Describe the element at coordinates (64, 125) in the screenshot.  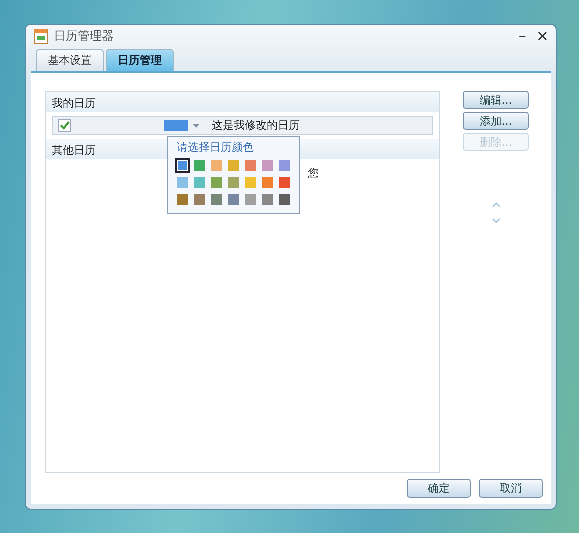
I see `checkbox` at that location.